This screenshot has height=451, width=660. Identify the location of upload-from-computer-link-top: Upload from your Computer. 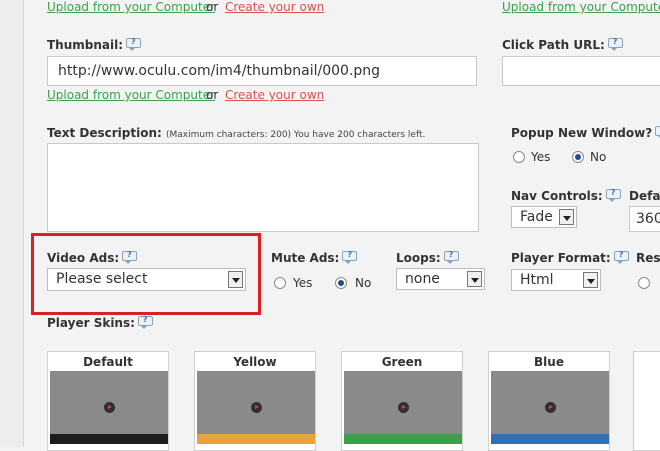
(131, 7).